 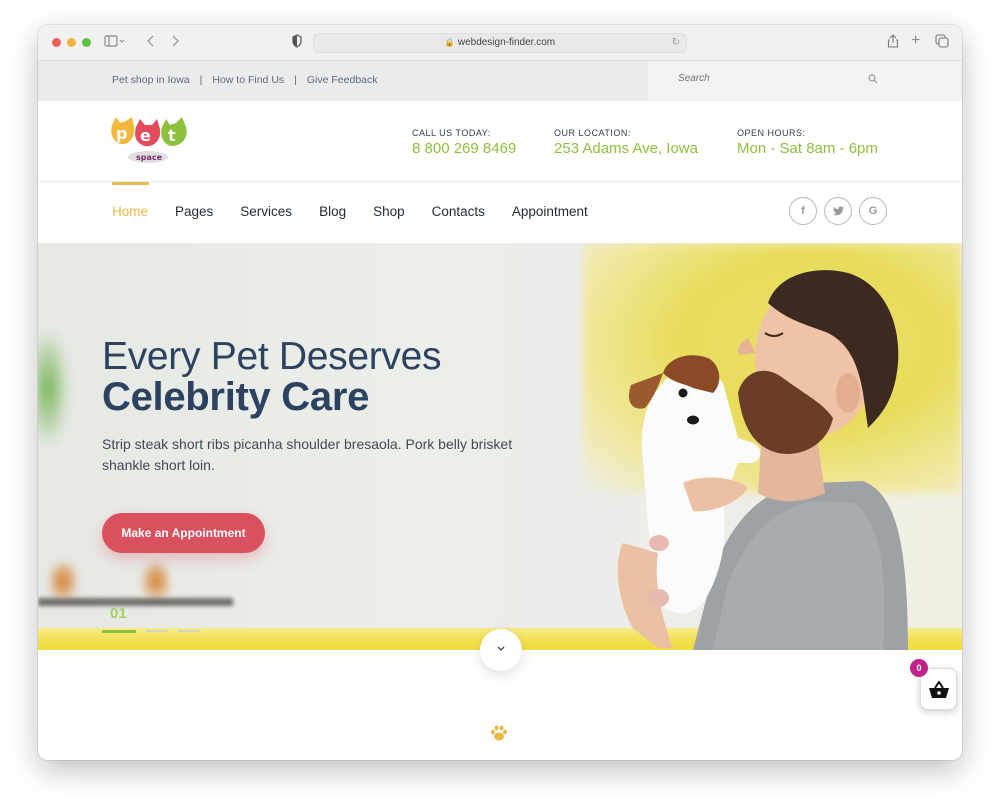 What do you see at coordinates (771, 133) in the screenshot?
I see `info-label: OPEN HOURS:` at bounding box center [771, 133].